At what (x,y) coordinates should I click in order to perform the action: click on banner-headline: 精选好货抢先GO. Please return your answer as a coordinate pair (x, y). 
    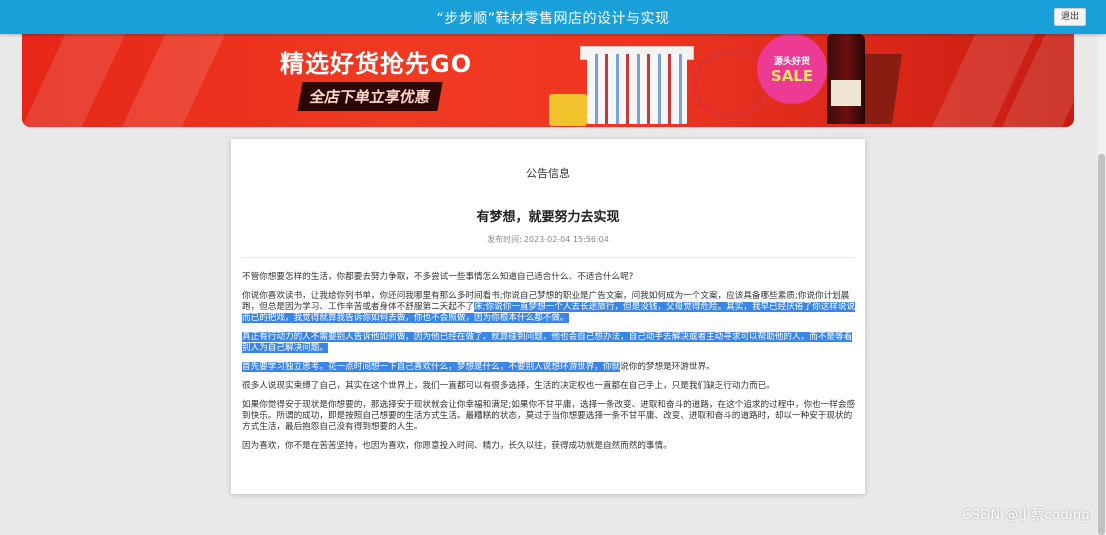
    Looking at the image, I should click on (376, 64).